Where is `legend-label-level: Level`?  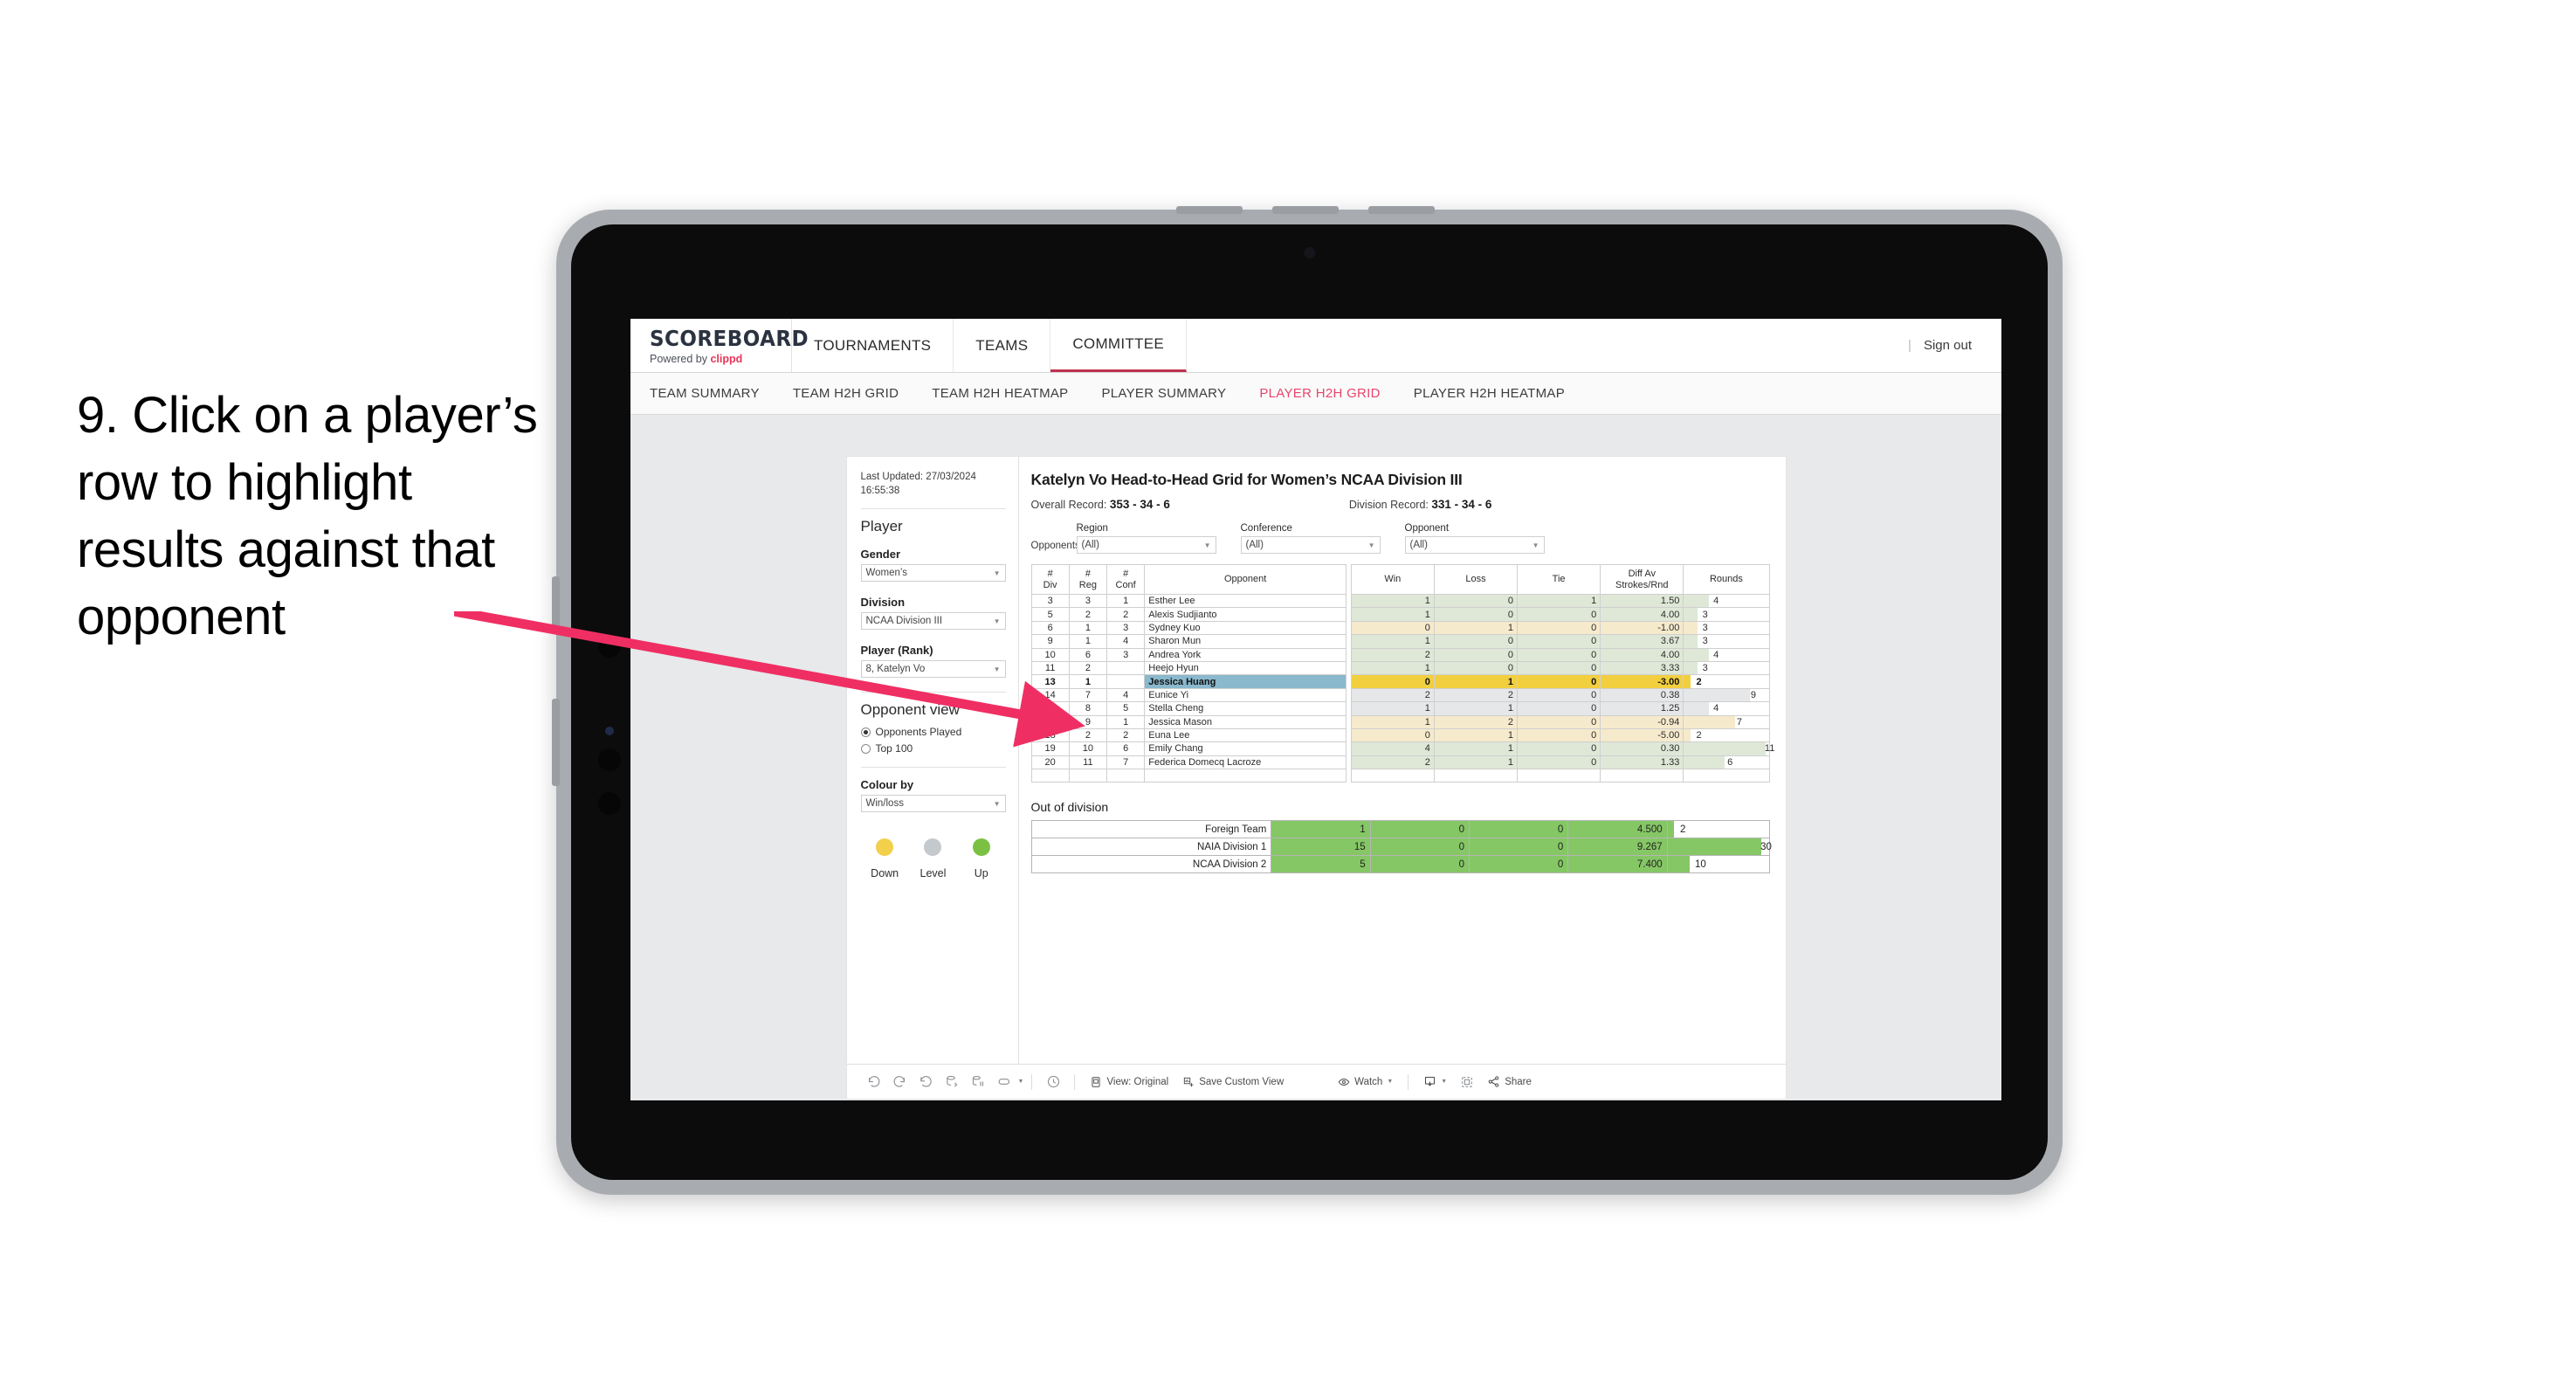 legend-label-level: Level is located at coordinates (933, 873).